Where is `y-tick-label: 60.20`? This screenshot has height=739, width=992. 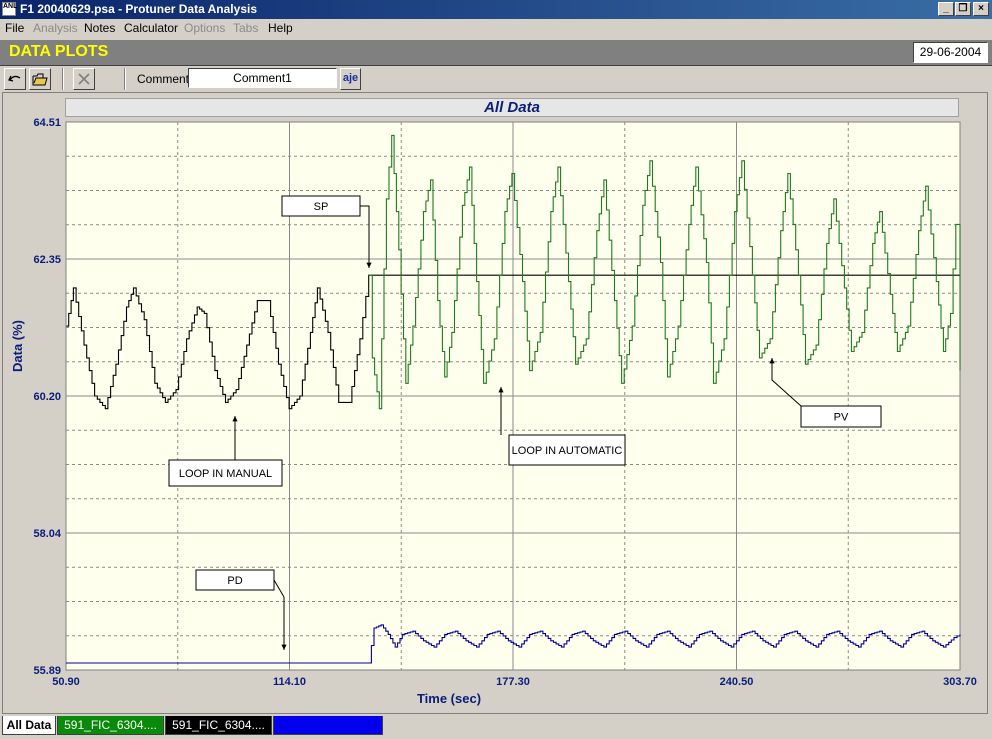 y-tick-label: 60.20 is located at coordinates (47, 397).